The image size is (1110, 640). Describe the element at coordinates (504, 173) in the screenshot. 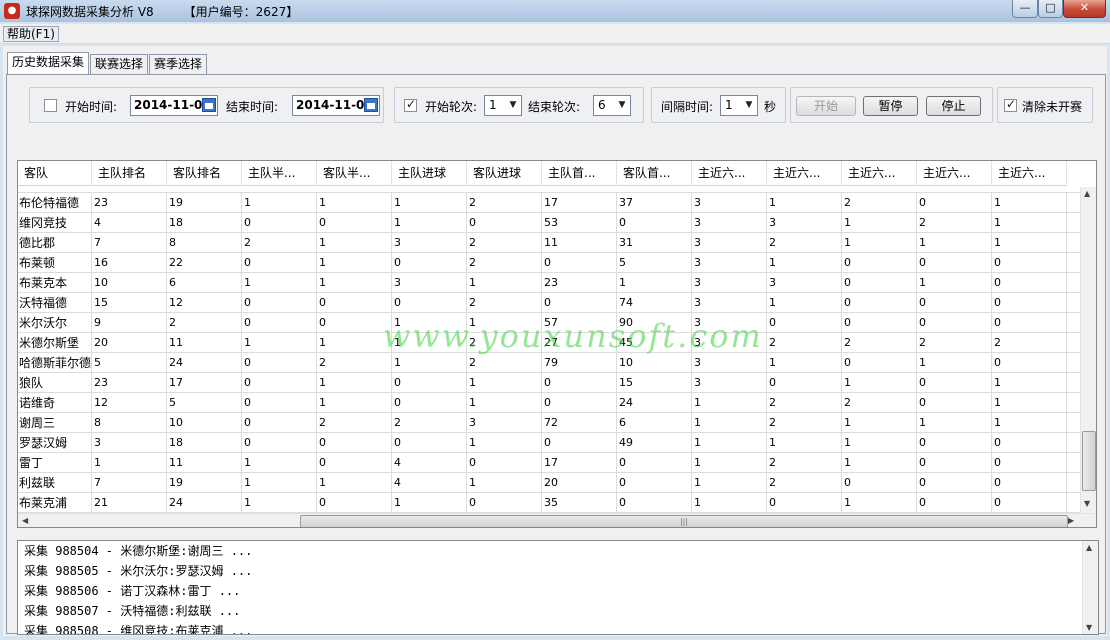

I see `column-header: 客队进球` at that location.